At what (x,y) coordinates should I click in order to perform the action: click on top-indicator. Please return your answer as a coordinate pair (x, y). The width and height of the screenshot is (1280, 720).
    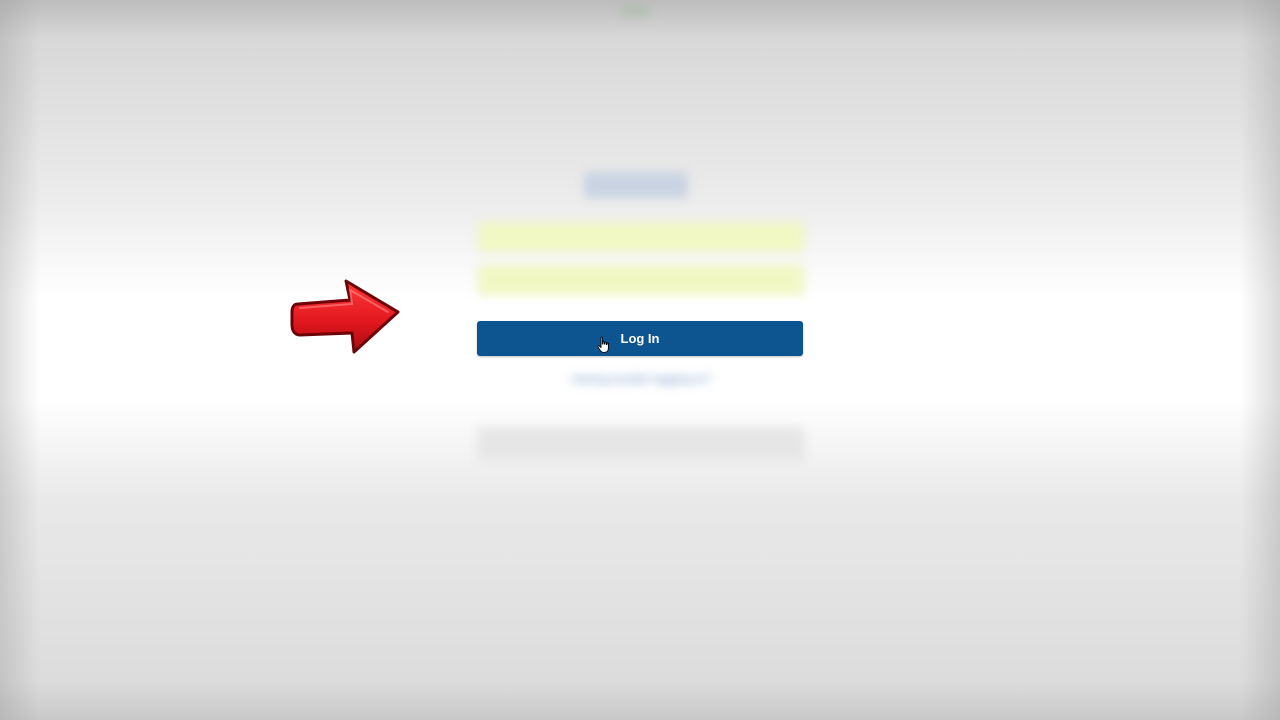
    Looking at the image, I should click on (635, 11).